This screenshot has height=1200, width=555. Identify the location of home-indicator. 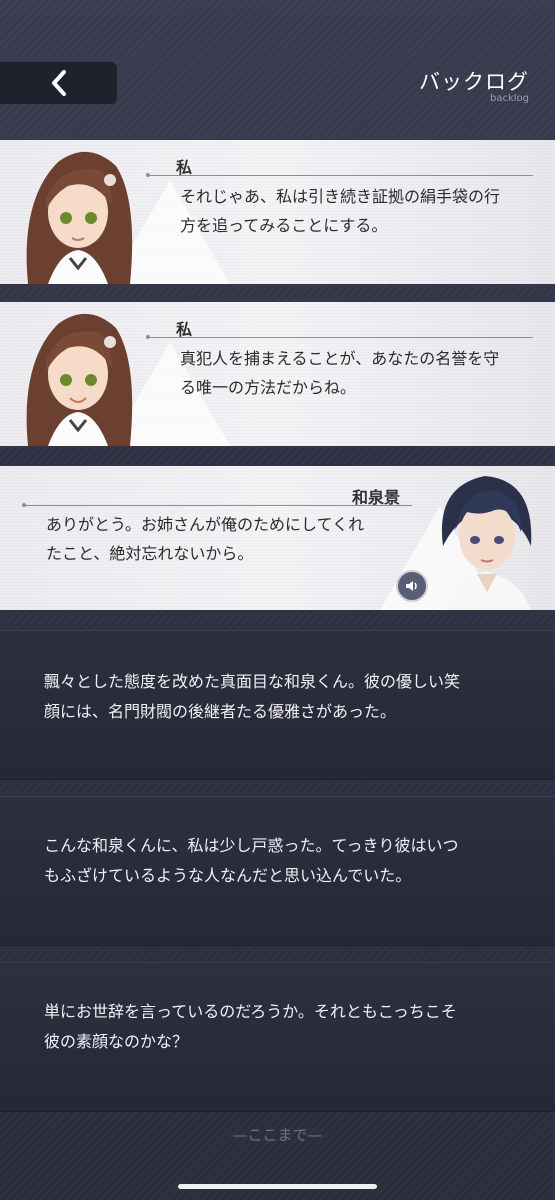
(277, 1186).